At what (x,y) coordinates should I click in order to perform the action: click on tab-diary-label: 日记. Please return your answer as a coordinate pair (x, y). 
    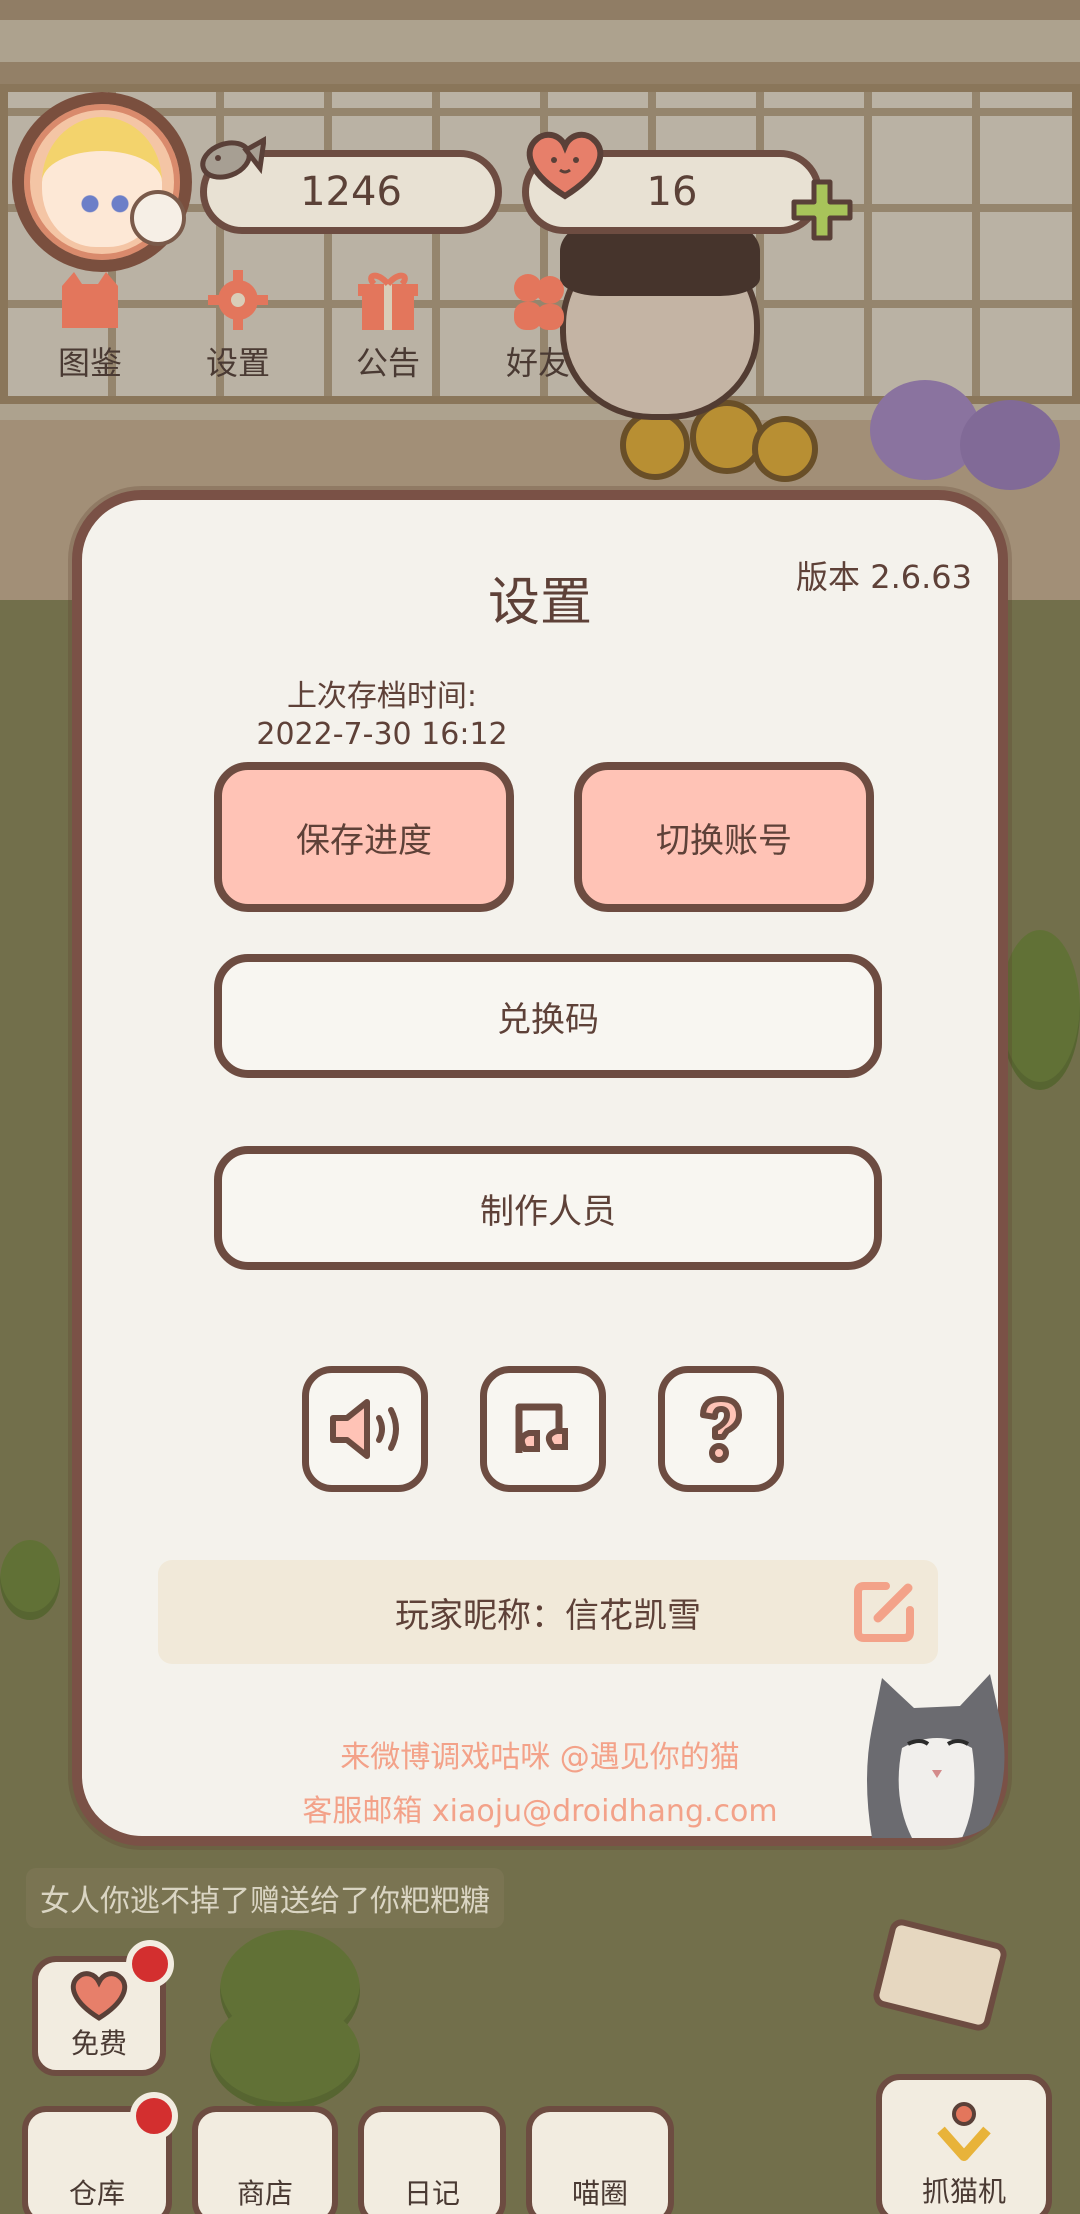
    Looking at the image, I should click on (431, 2193).